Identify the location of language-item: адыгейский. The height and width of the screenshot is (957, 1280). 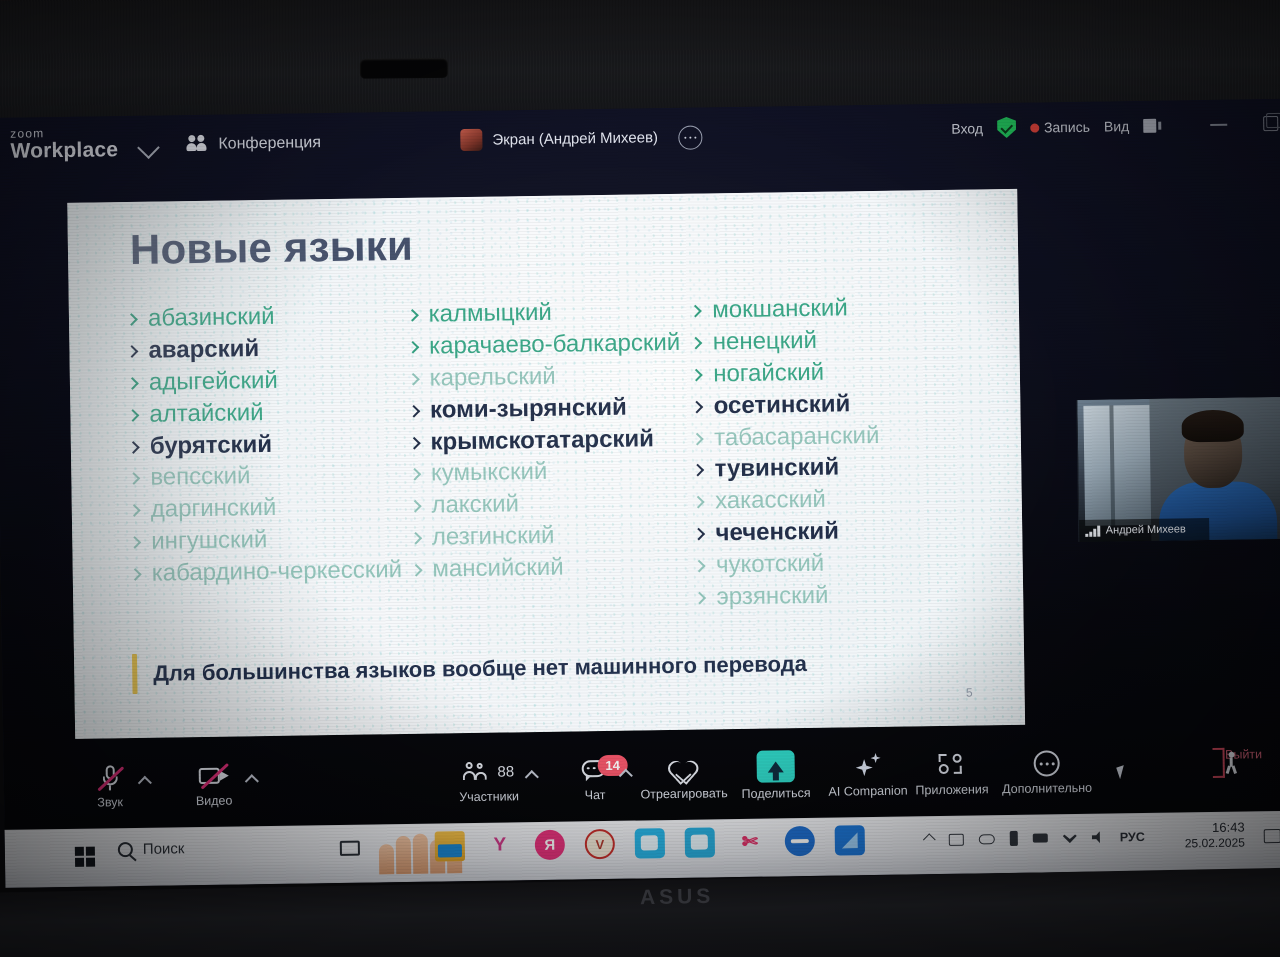
(267, 381).